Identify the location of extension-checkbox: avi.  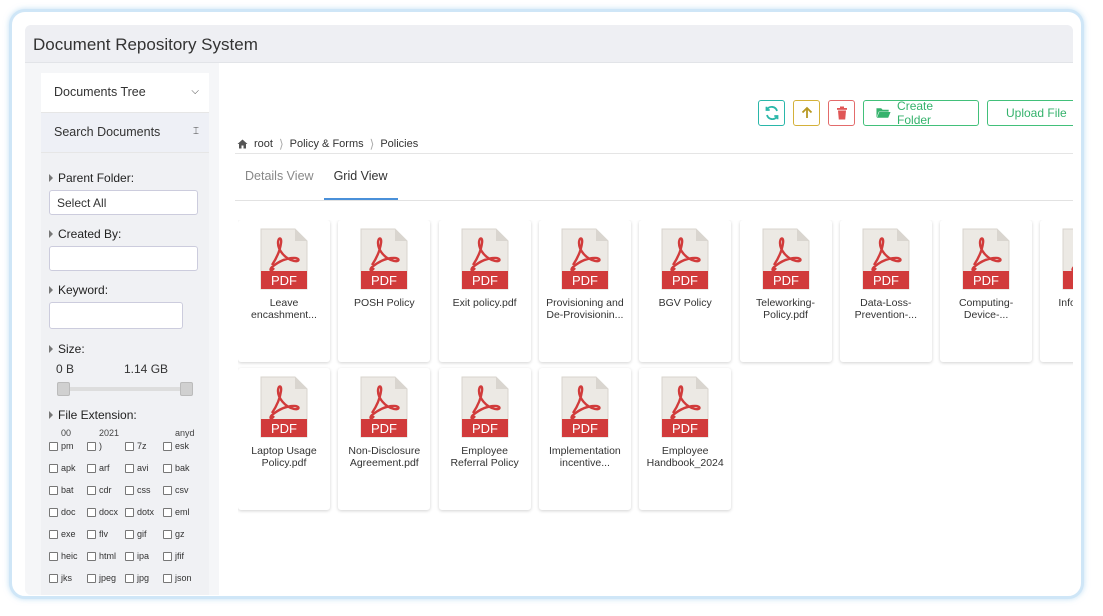
(144, 468).